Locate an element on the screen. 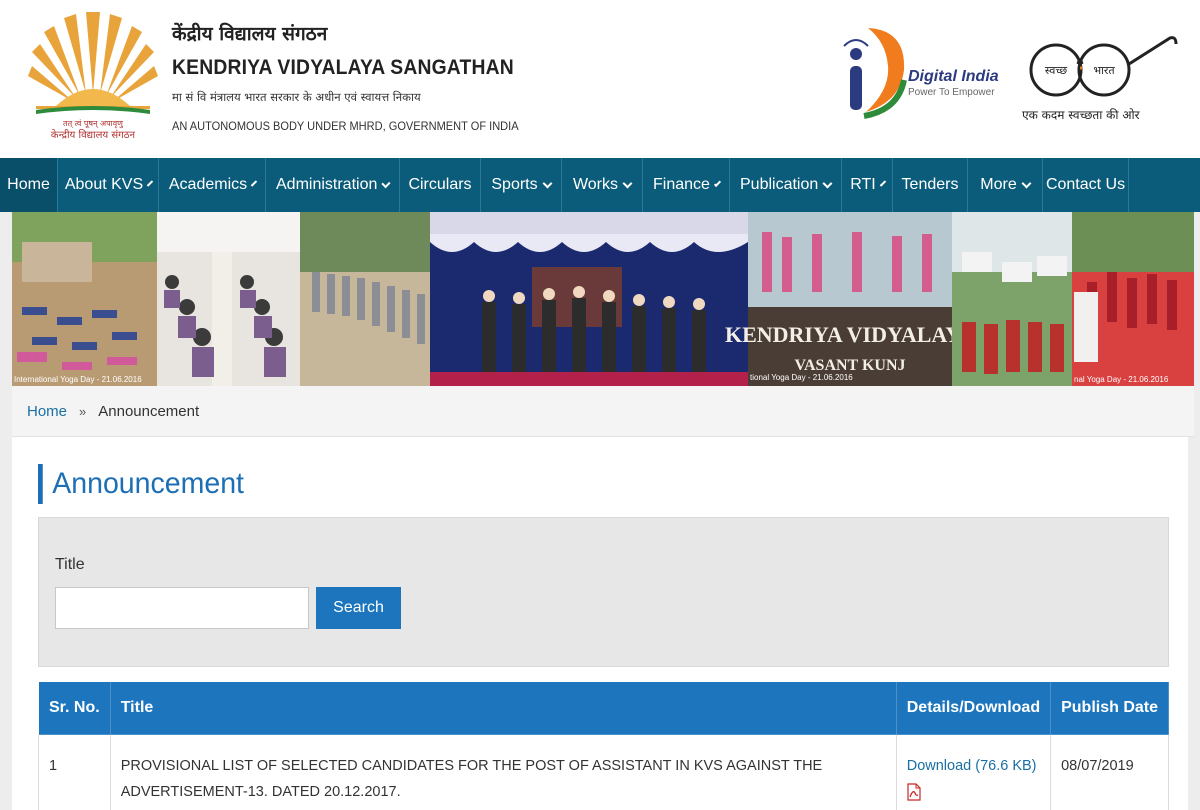  row-publish-date: 08/07/2019 is located at coordinates (1109, 772).